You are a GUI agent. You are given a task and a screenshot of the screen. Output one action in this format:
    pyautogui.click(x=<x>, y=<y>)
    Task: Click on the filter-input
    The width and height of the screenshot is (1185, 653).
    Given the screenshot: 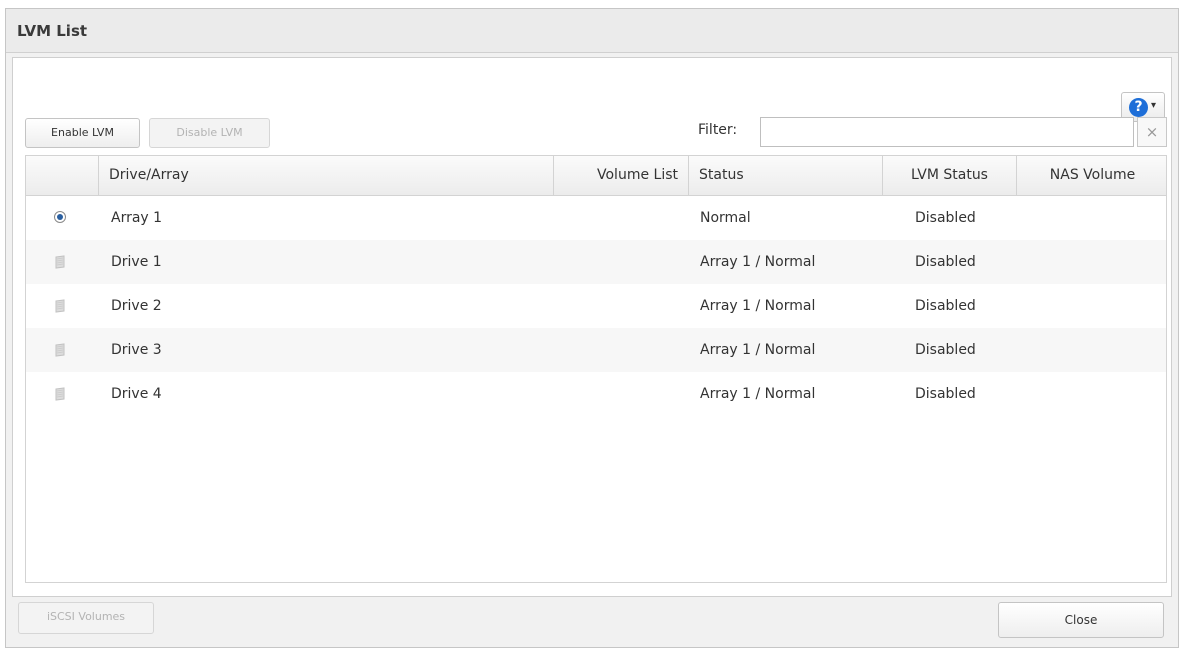 What is the action you would take?
    pyautogui.click(x=947, y=132)
    